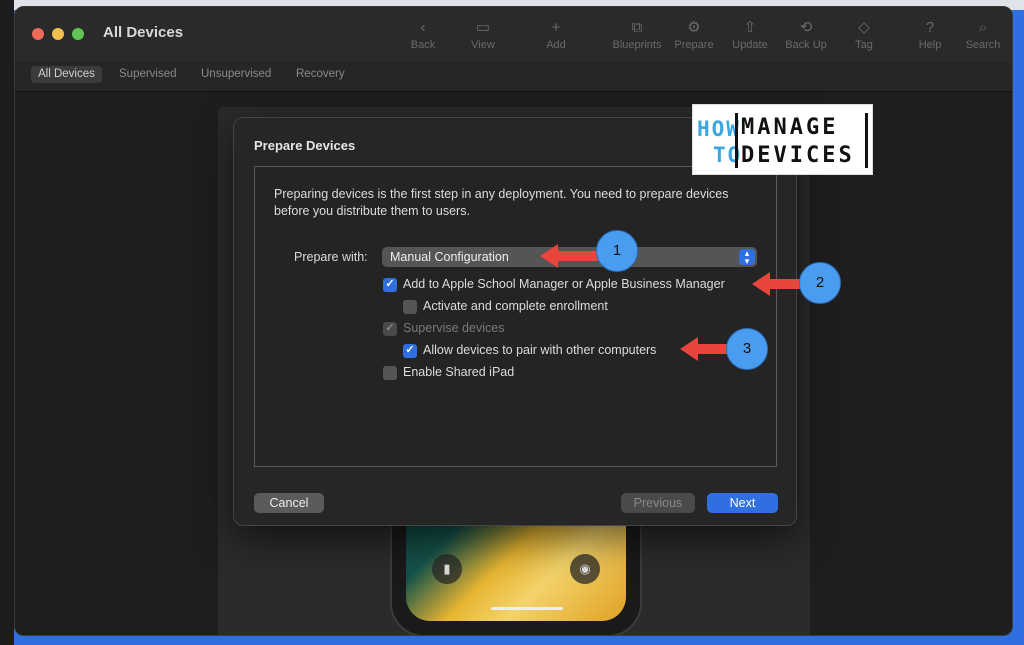 This screenshot has width=1024, height=645. Describe the element at coordinates (447, 569) in the screenshot. I see `flashlight-icon: ▮` at that location.